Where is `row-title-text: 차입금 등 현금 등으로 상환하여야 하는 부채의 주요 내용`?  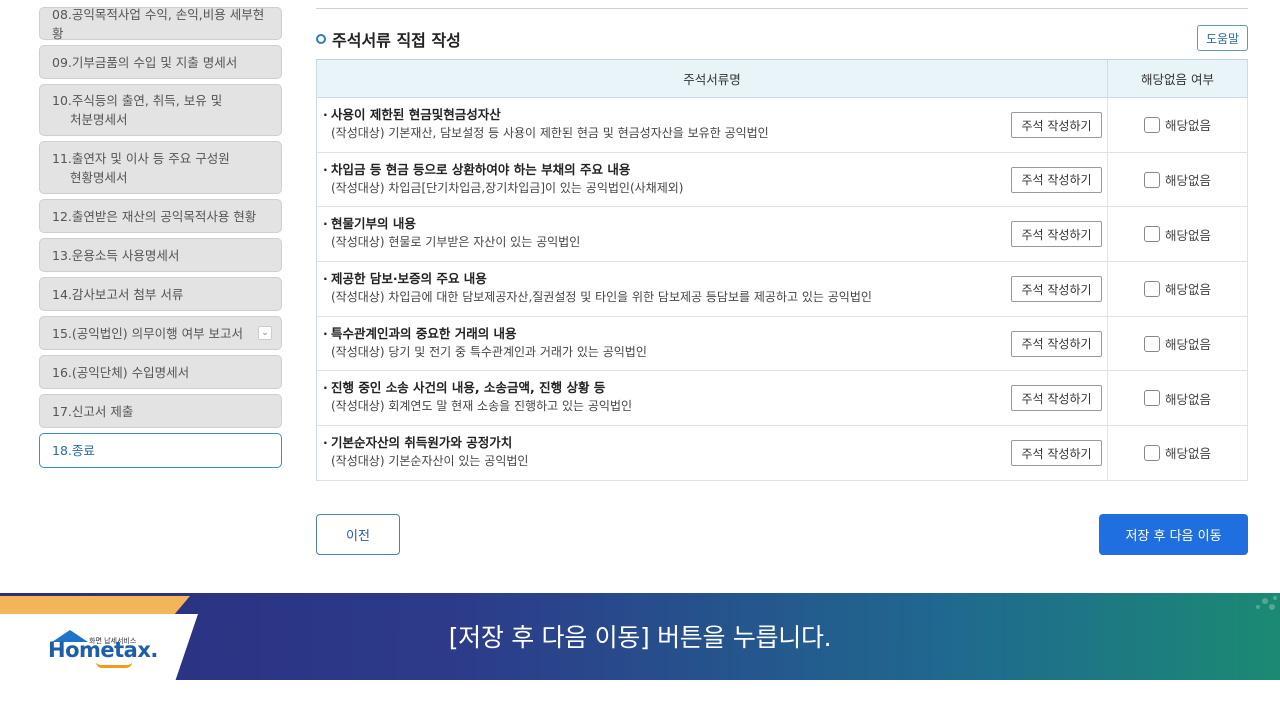
row-title-text: 차입금 등 현금 등으로 상환하여야 하는 부채의 주요 내용 is located at coordinates (481, 169).